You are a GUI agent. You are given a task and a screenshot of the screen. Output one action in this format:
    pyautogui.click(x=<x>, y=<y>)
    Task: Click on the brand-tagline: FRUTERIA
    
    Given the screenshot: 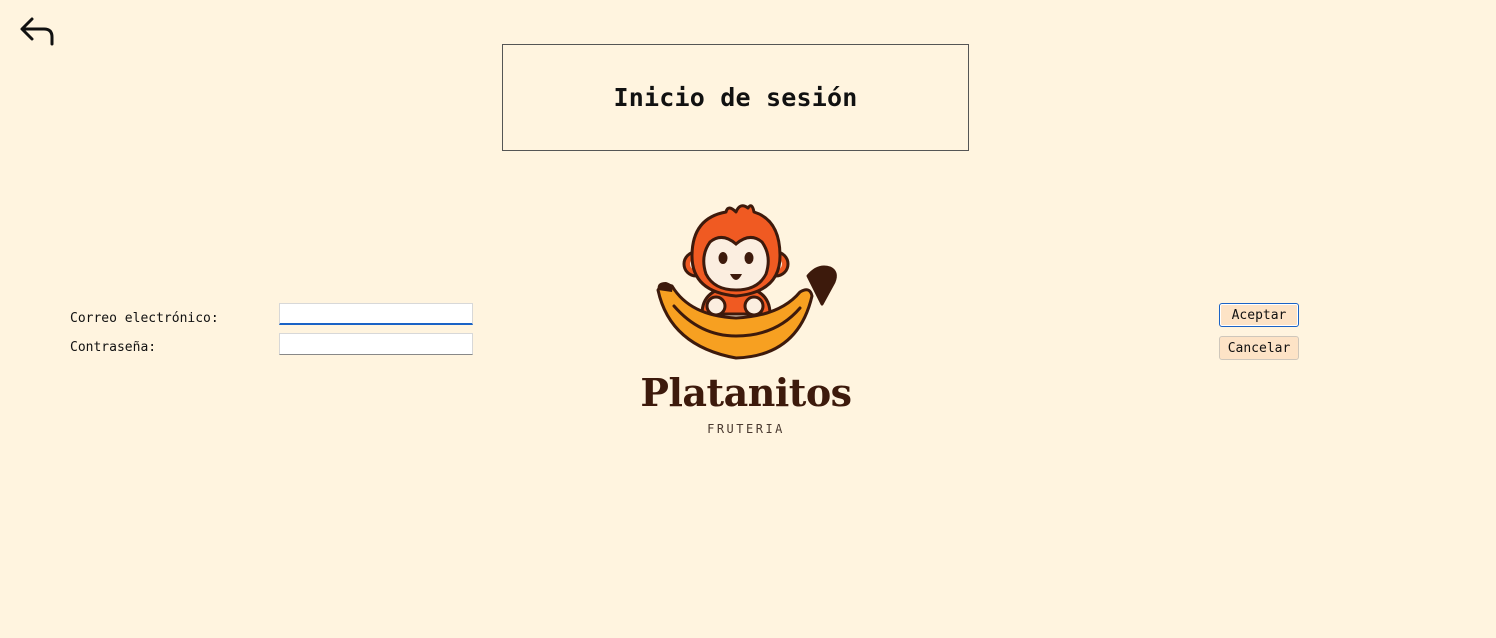 What is the action you would take?
    pyautogui.click(x=746, y=429)
    